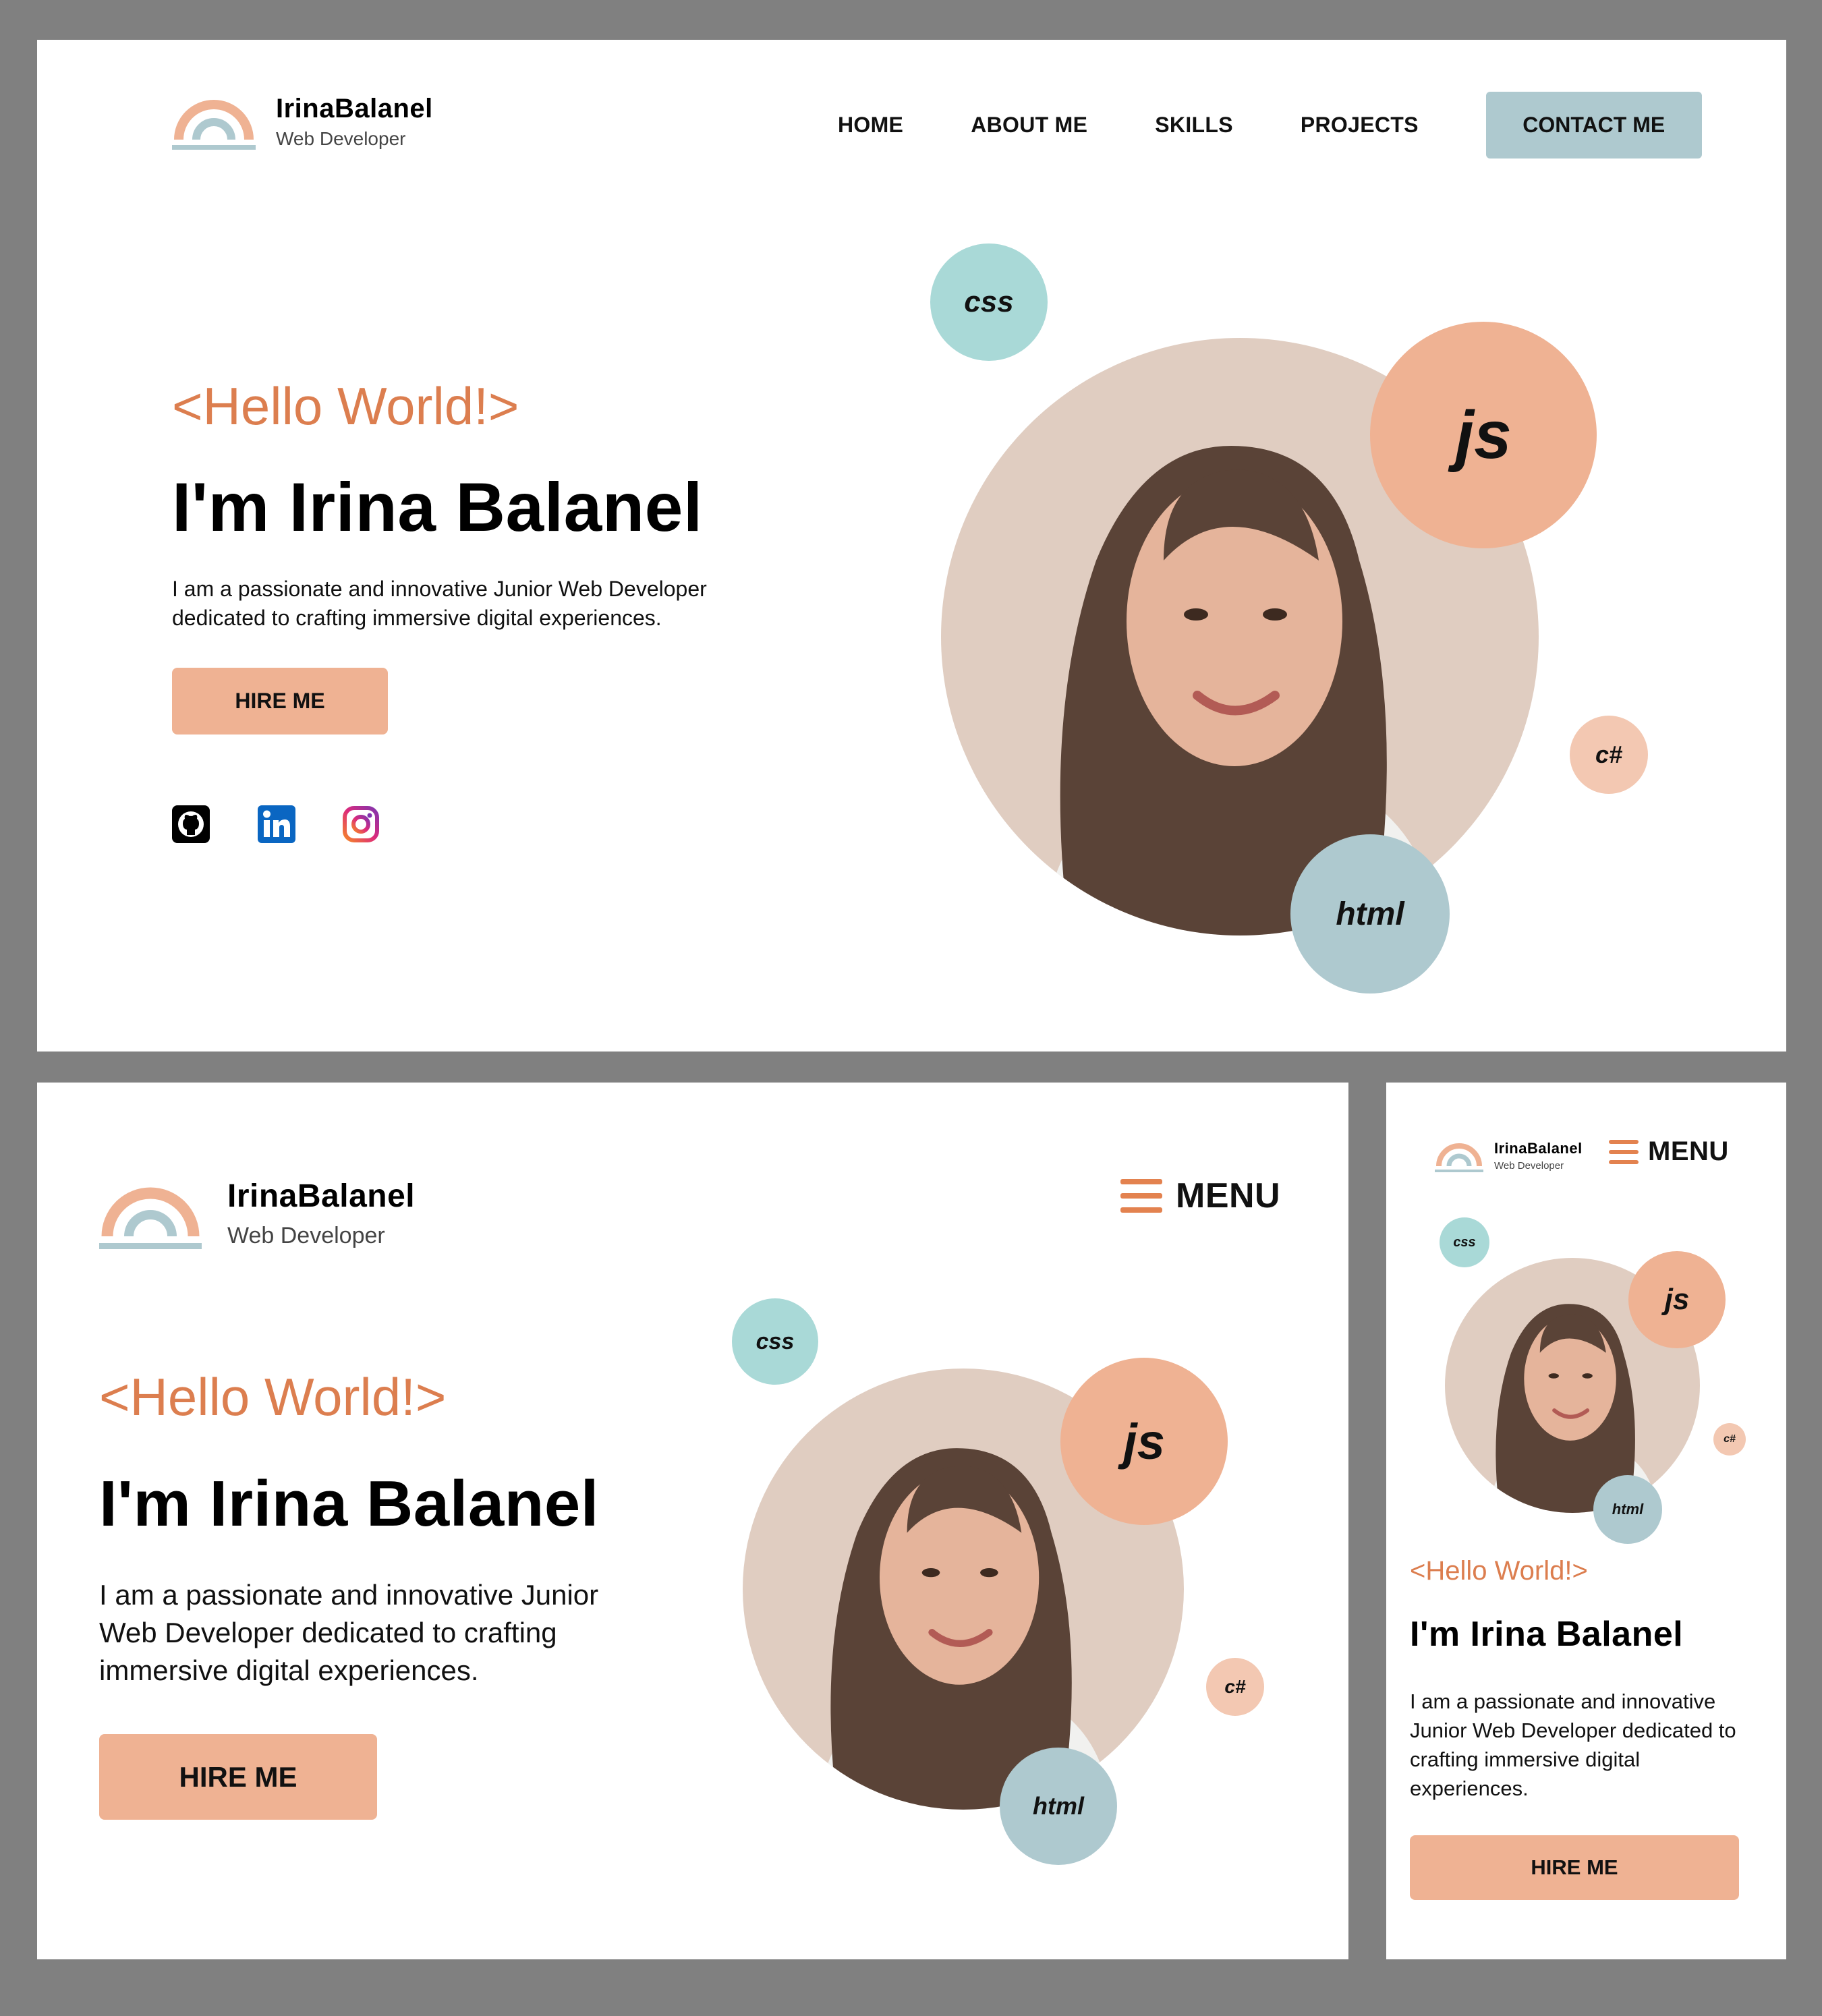 This screenshot has height=2016, width=1822. What do you see at coordinates (361, 824) in the screenshot?
I see `instagram-icon` at bounding box center [361, 824].